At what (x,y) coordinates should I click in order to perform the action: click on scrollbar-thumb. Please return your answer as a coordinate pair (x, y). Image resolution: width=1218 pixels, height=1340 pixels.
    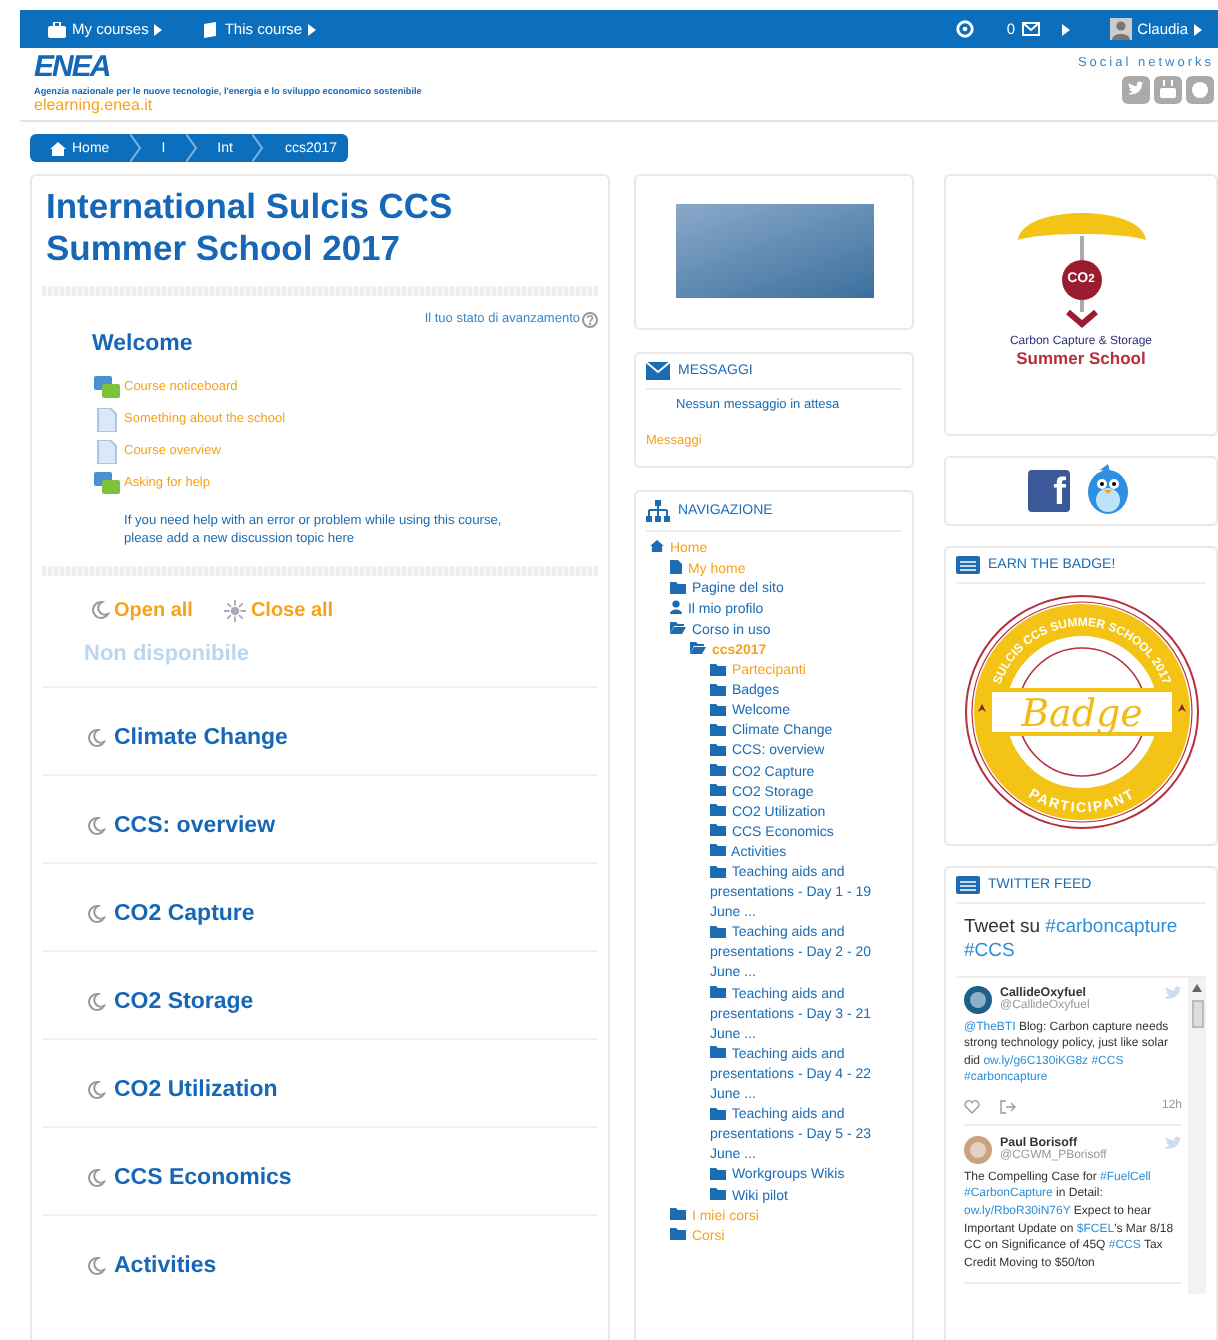
    Looking at the image, I should click on (1197, 1013).